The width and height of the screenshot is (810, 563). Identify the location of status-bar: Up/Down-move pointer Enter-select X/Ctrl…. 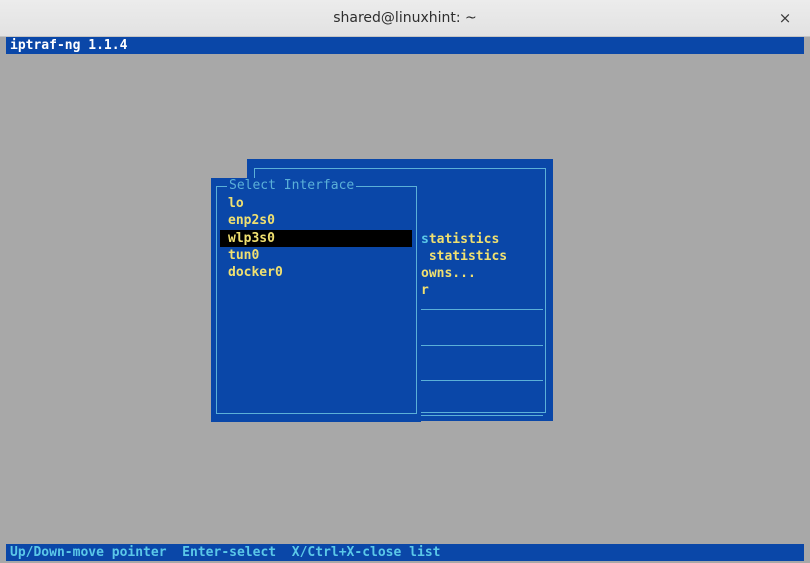
(405, 552).